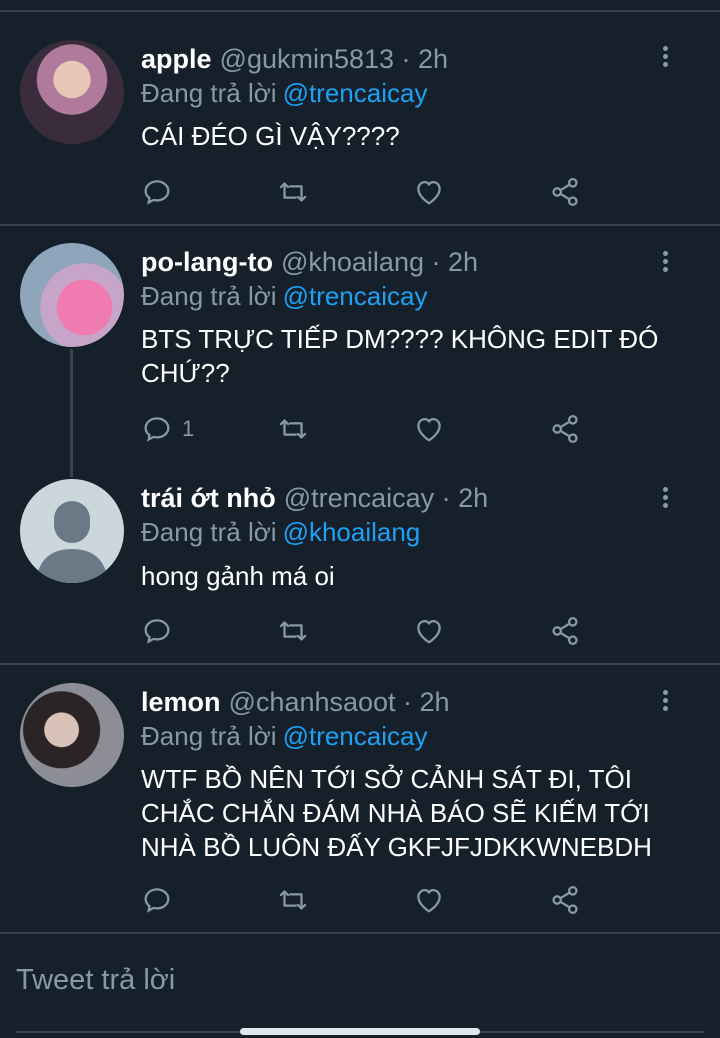  Describe the element at coordinates (360, 1031) in the screenshot. I see `home-indicator` at that location.